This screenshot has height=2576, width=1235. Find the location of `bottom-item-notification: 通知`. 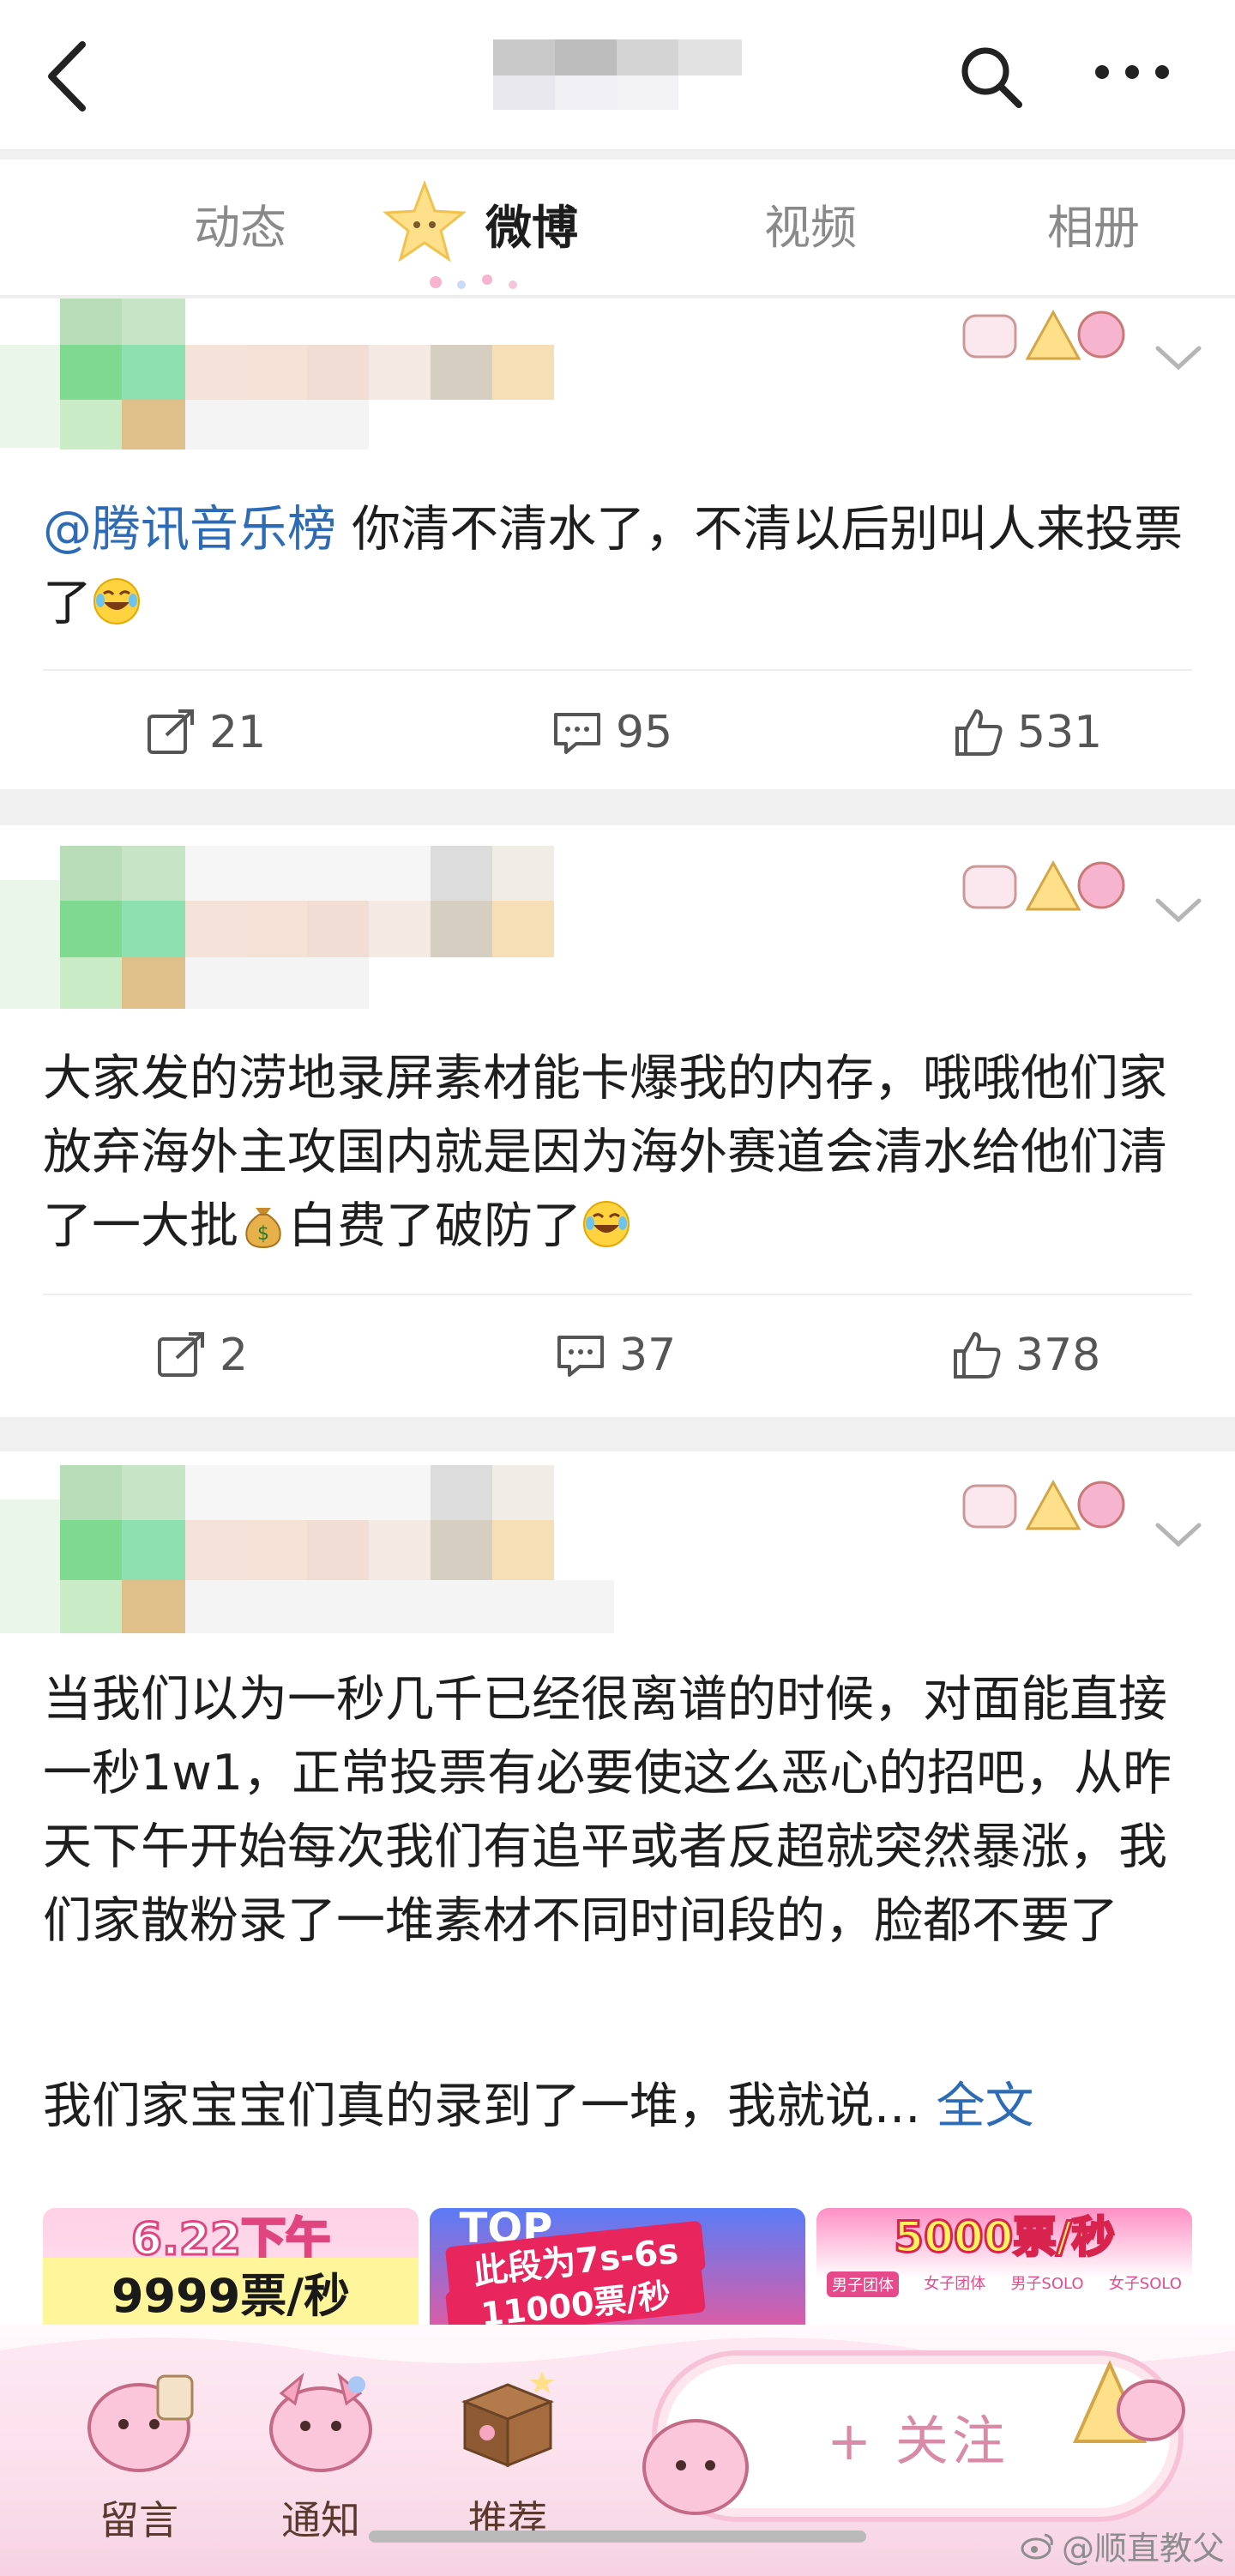

bottom-item-notification: 通知 is located at coordinates (320, 2457).